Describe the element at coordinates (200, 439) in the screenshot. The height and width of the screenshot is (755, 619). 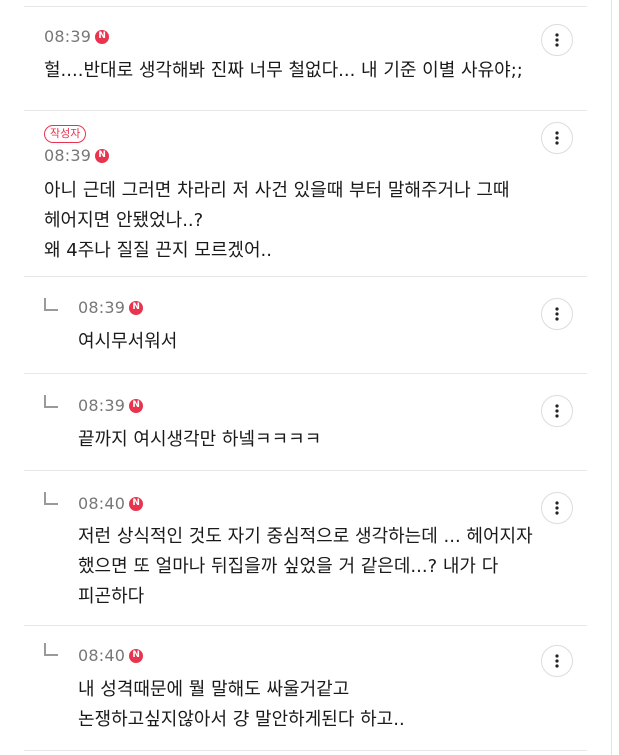
I see `comment-text: 끝까지 여시생각만 하넼ㅋㅋㅋㅋ` at that location.